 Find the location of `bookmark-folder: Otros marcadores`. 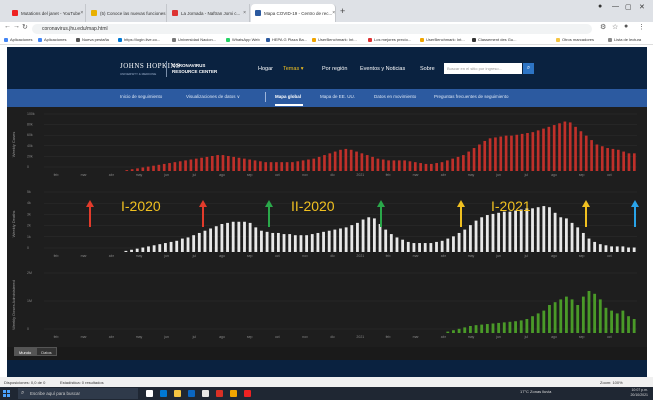

bookmark-folder: Otros marcadores is located at coordinates (575, 39).